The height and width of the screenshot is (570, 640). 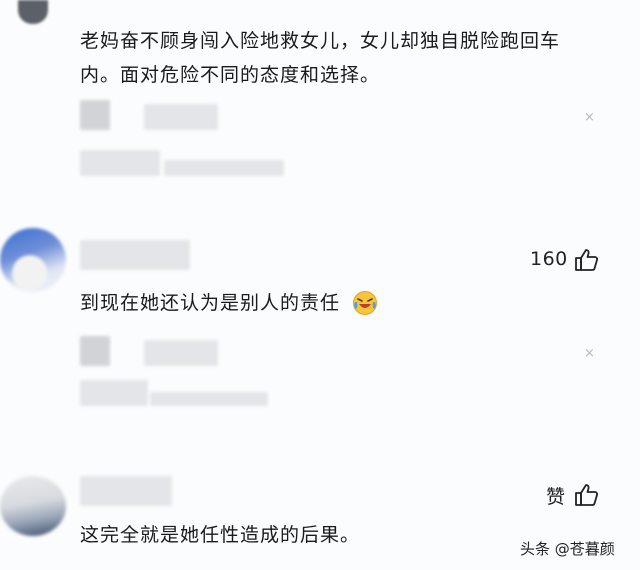 What do you see at coordinates (549, 259) in the screenshot?
I see `like-count: 160` at bounding box center [549, 259].